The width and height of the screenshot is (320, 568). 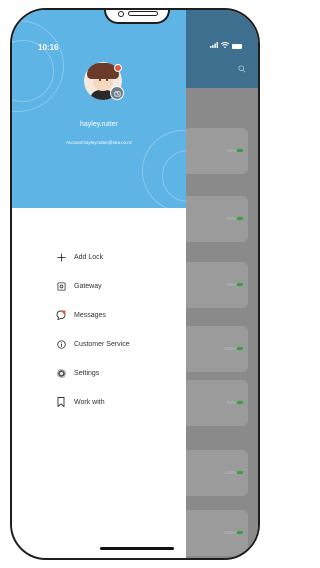 What do you see at coordinates (137, 548) in the screenshot?
I see `home-indicator` at bounding box center [137, 548].